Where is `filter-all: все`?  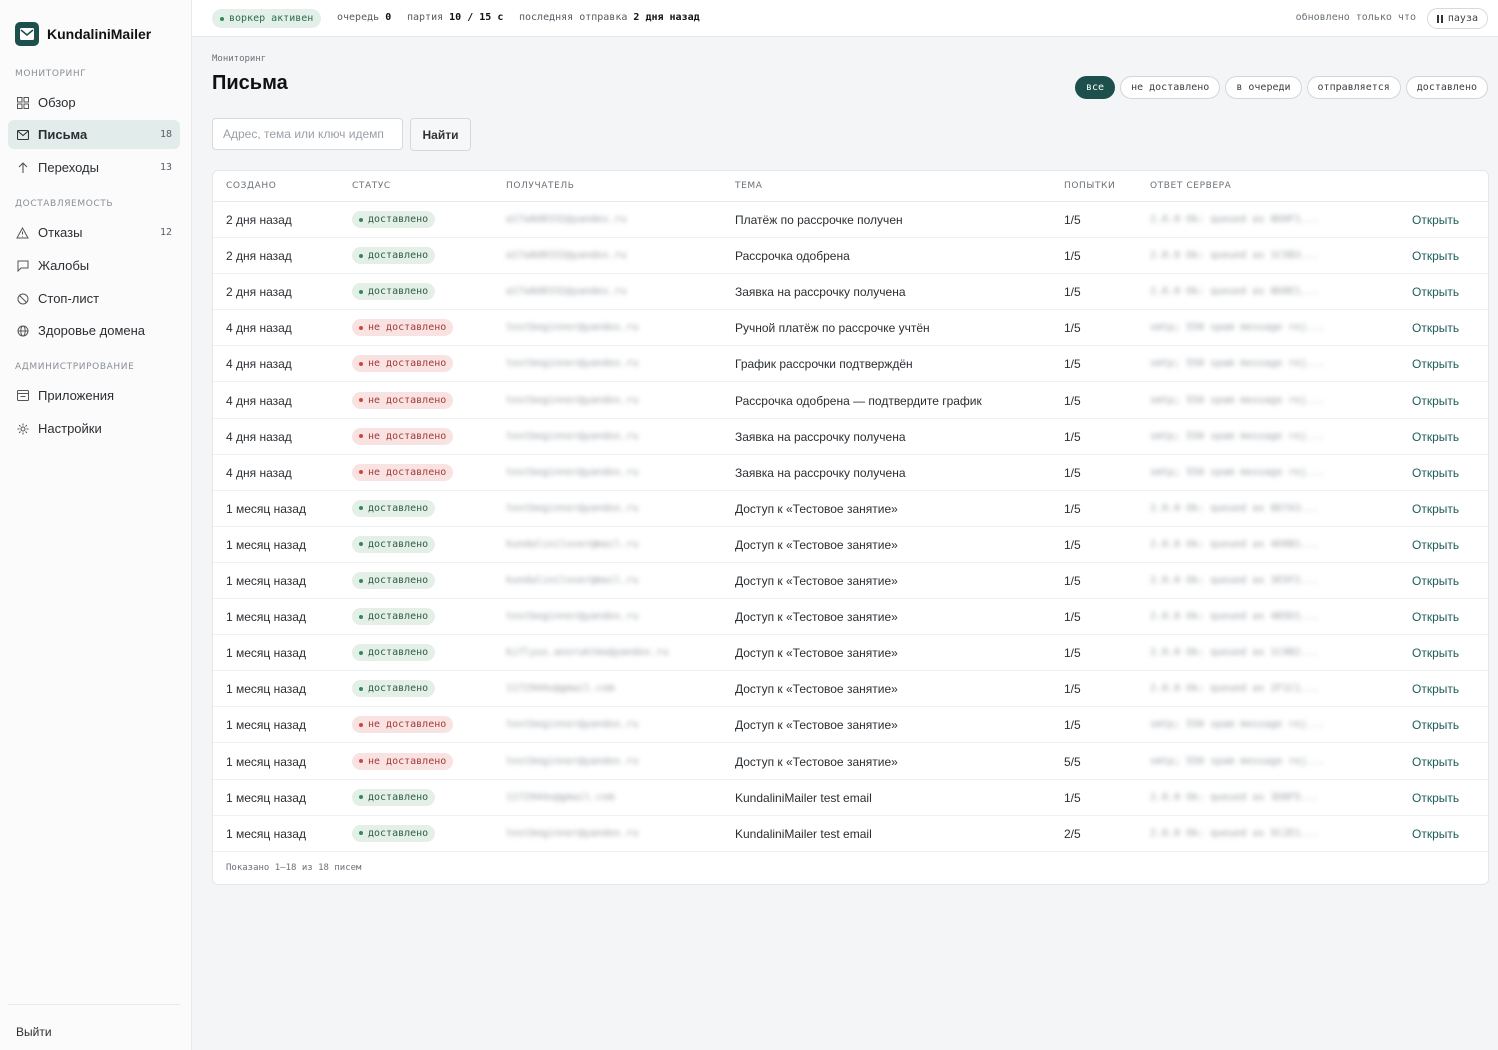
filter-all: все is located at coordinates (1095, 87).